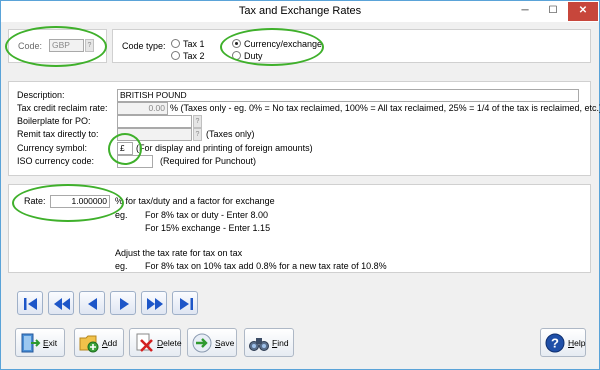 The width and height of the screenshot is (600, 370). Describe the element at coordinates (41, 95) in the screenshot. I see `description-label: Description:` at that location.